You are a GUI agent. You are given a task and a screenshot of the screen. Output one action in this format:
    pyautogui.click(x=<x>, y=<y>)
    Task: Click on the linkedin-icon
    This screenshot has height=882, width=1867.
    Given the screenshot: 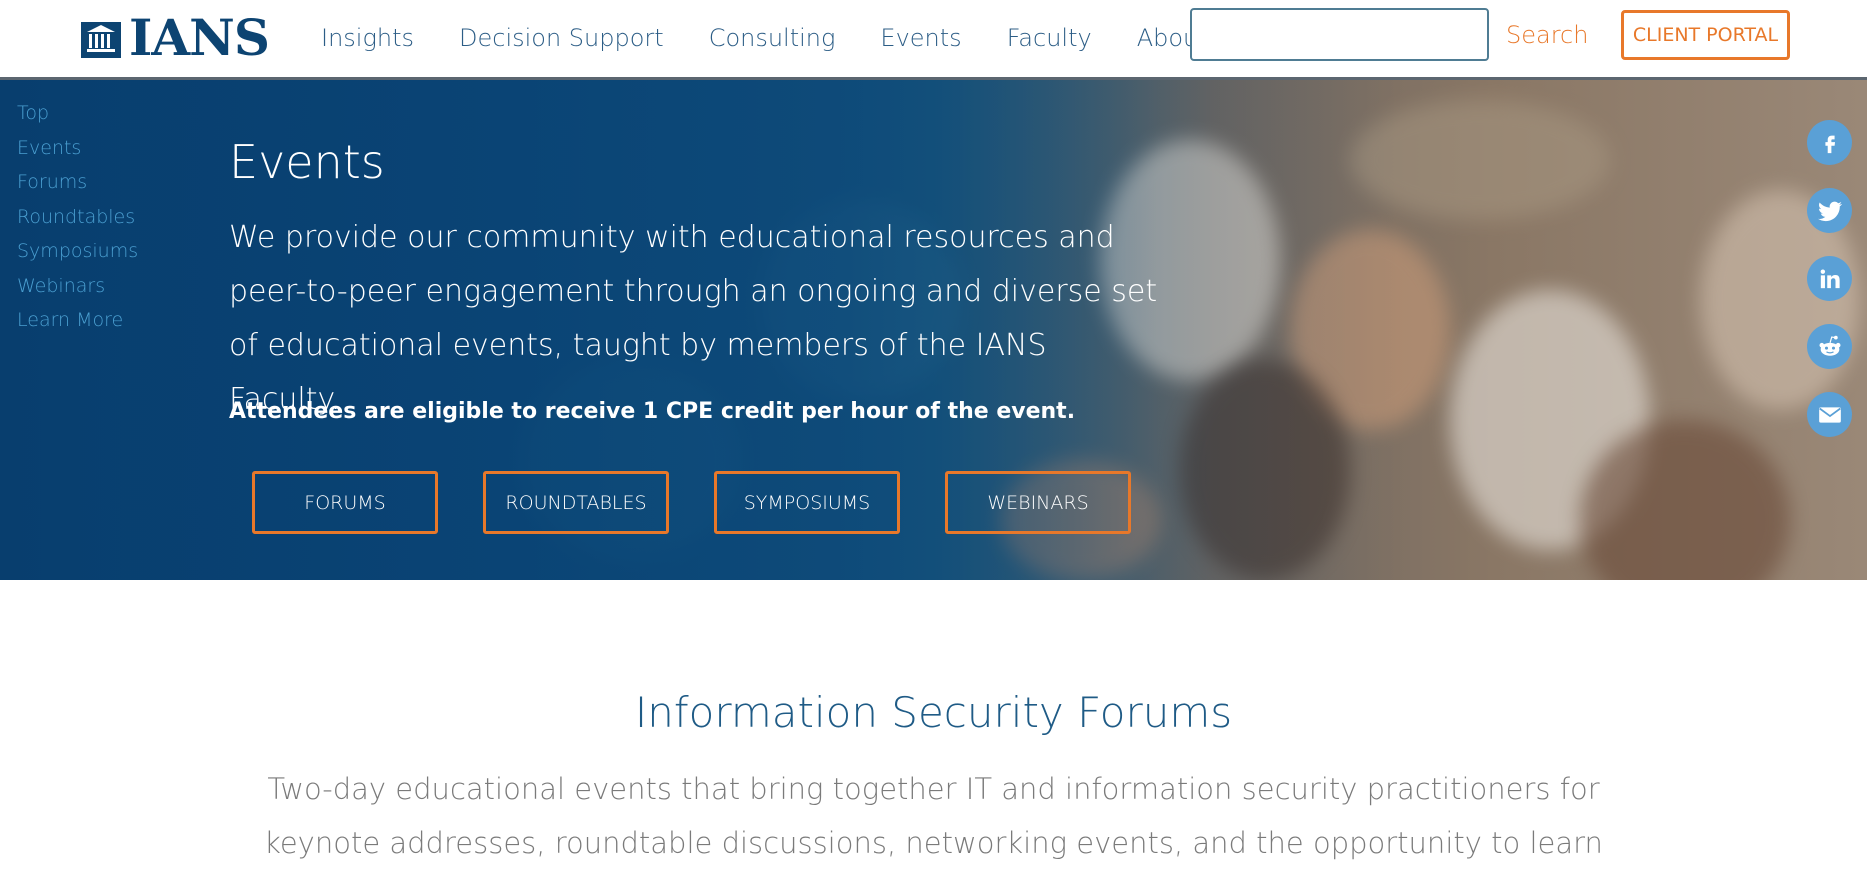 What is the action you would take?
    pyautogui.click(x=1829, y=278)
    